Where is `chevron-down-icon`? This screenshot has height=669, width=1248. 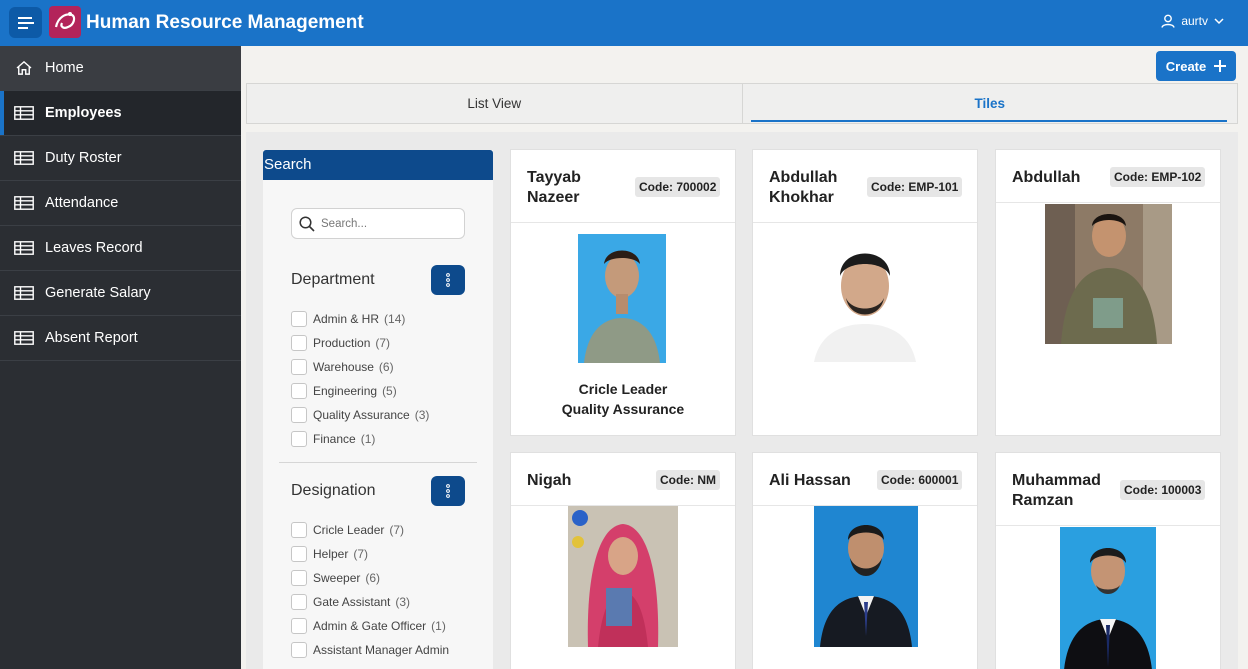
chevron-down-icon is located at coordinates (1219, 21).